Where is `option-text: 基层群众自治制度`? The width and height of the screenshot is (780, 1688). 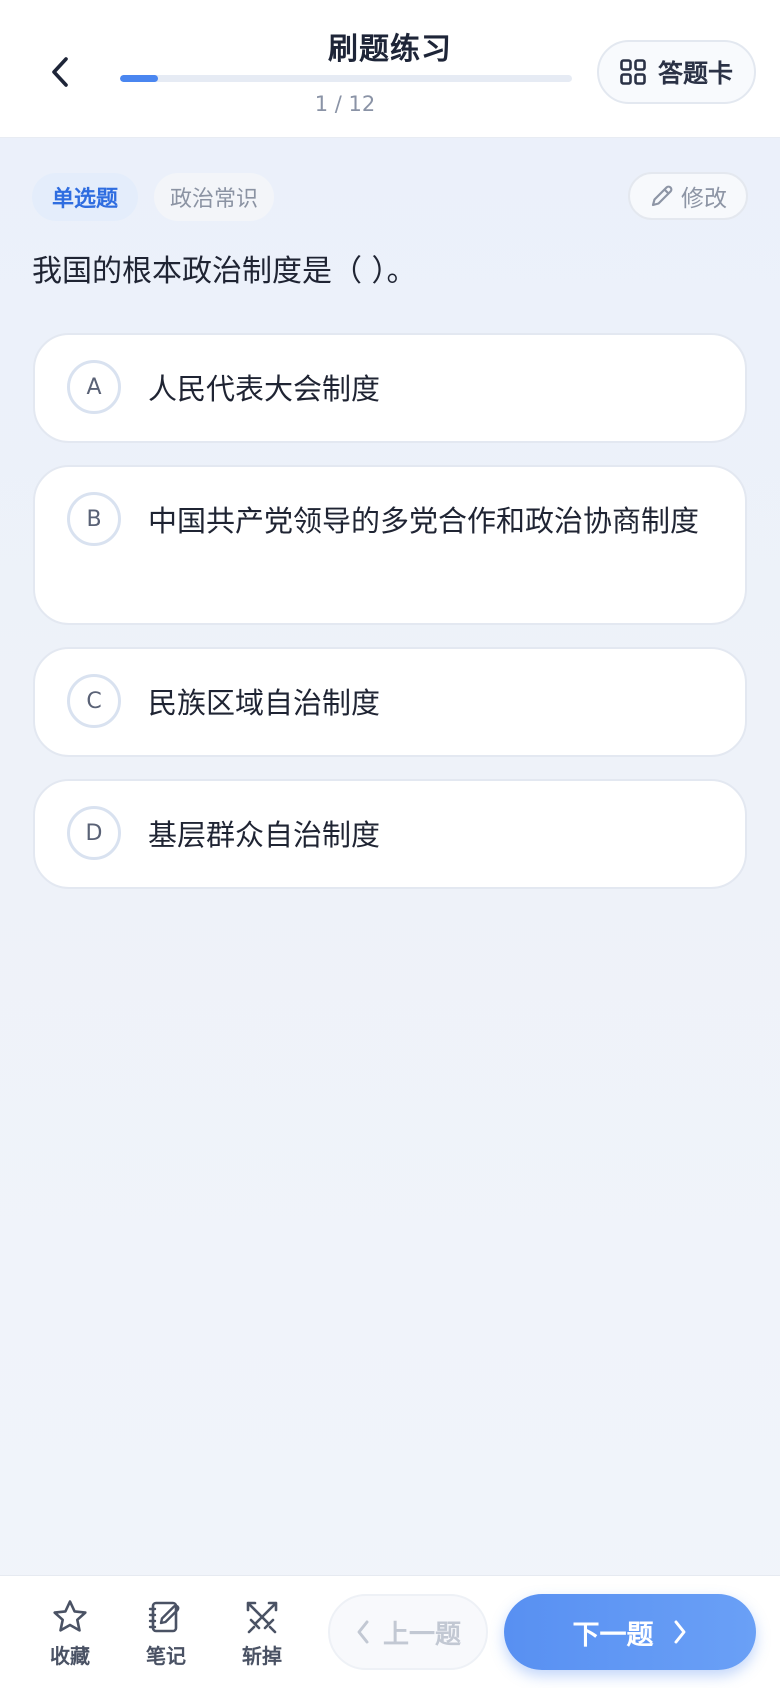
option-text: 基层群众自治制度 is located at coordinates (264, 835).